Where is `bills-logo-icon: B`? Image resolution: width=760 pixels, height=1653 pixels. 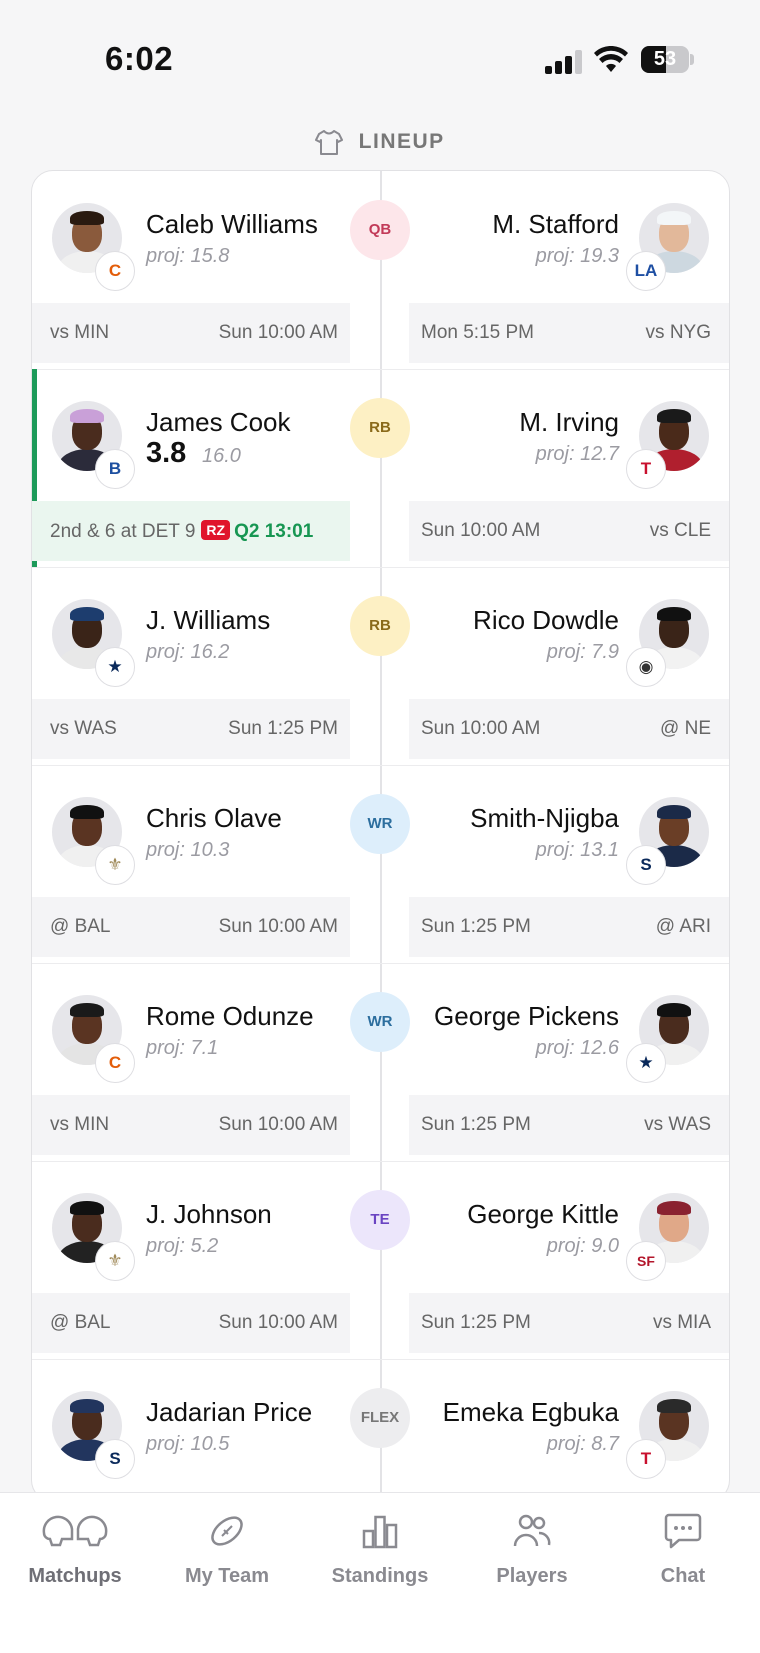
bills-logo-icon: B is located at coordinates (115, 469).